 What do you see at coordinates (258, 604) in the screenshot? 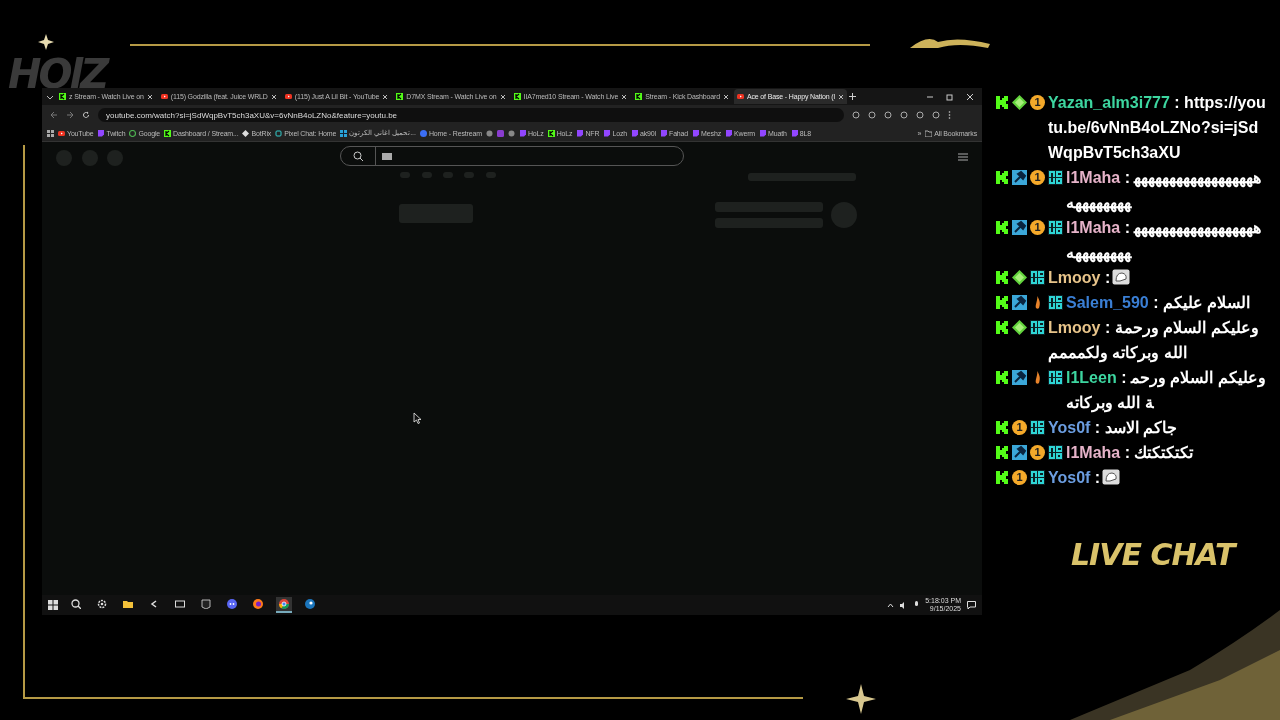
I see `fox-logo-icon` at bounding box center [258, 604].